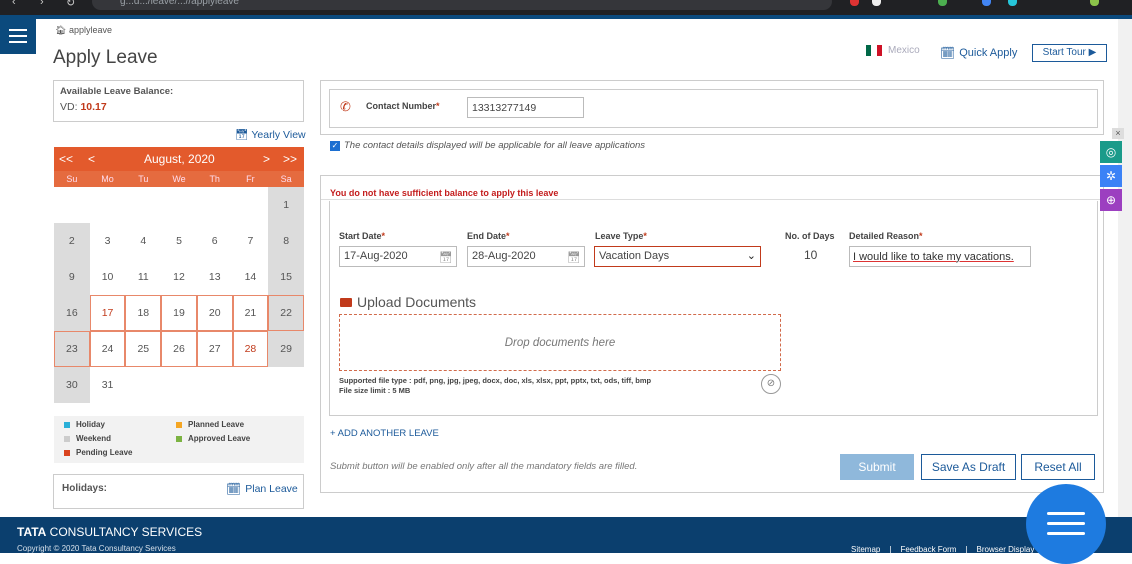  I want to click on submit-button: Submit, so click(877, 467).